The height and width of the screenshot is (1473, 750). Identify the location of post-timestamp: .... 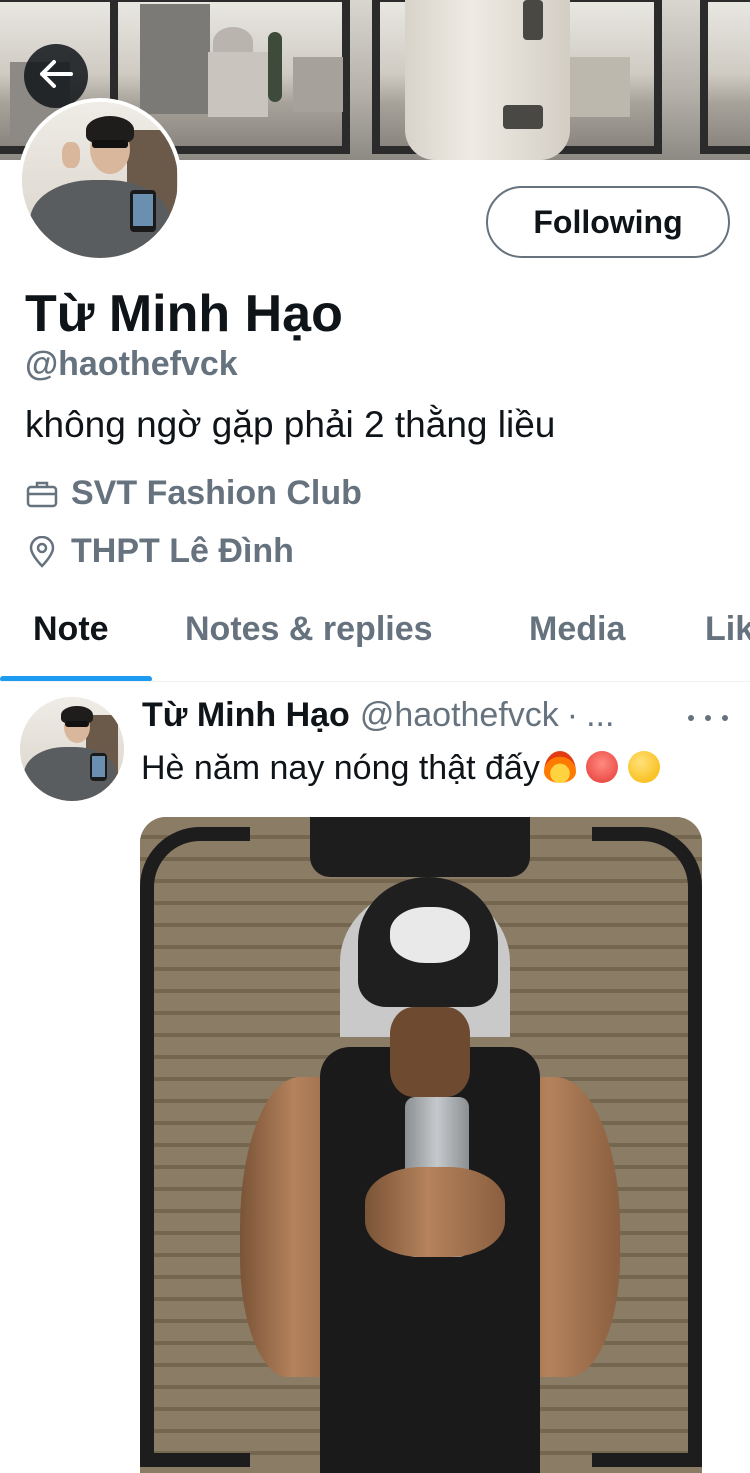
(600, 715).